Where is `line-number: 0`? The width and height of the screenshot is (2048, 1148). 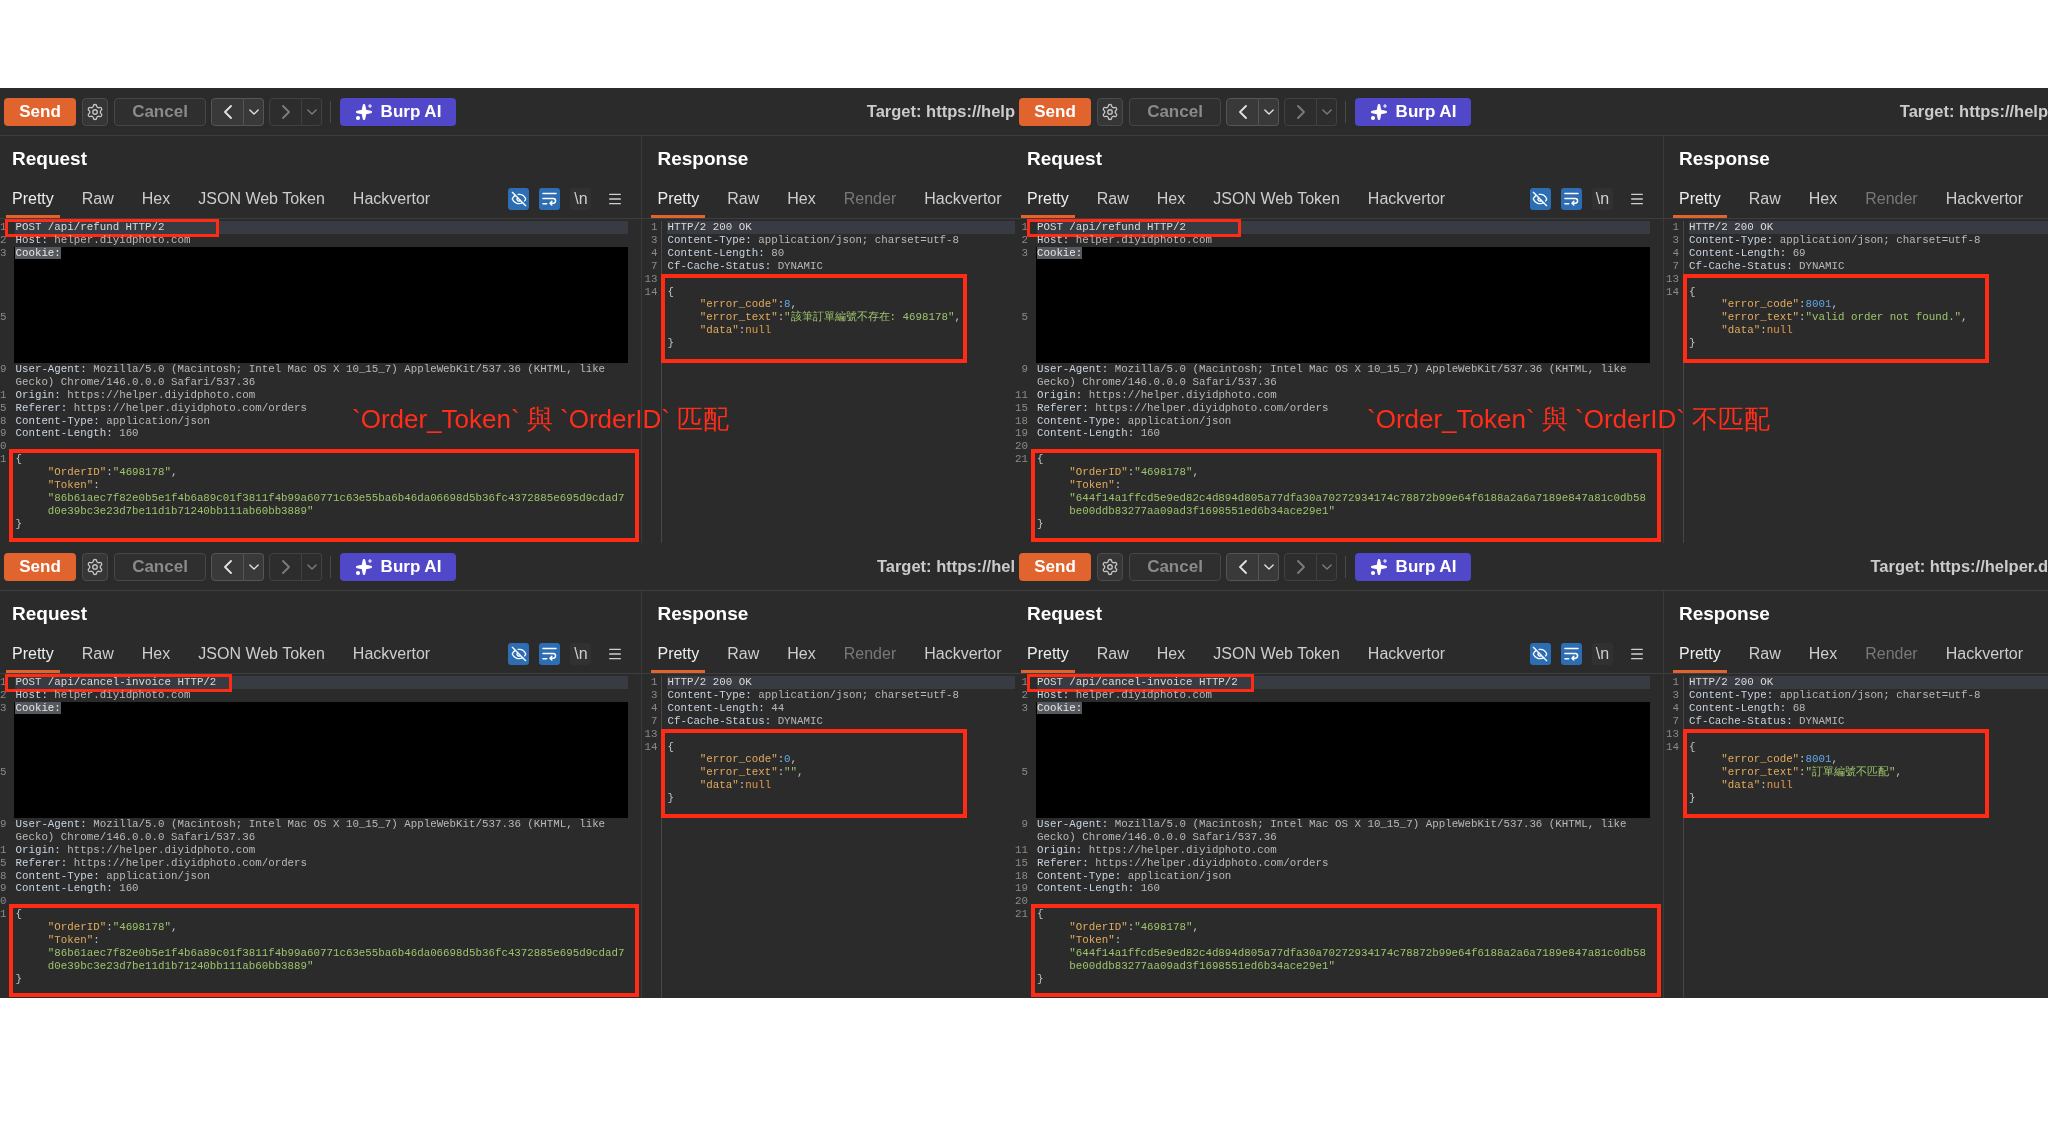 line-number: 0 is located at coordinates (3, 447).